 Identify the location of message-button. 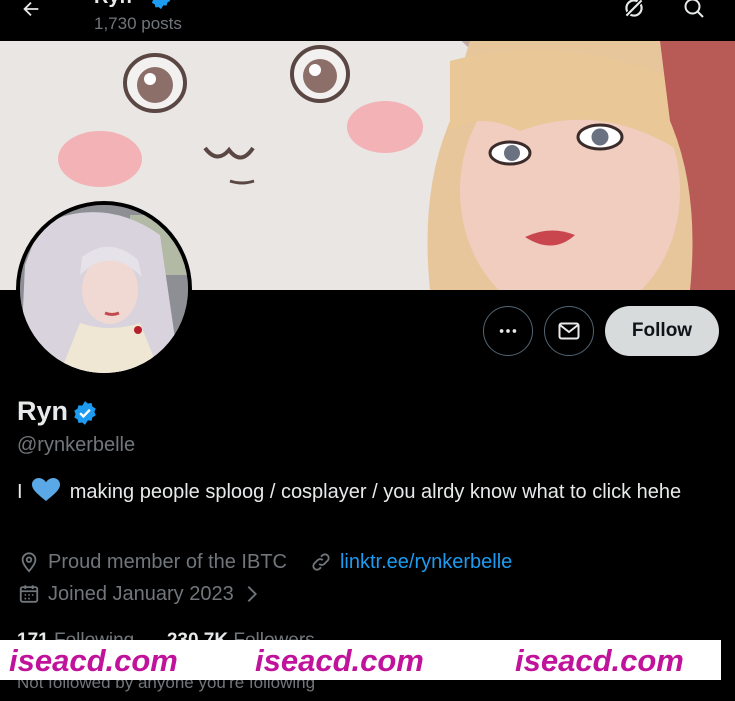
(569, 331).